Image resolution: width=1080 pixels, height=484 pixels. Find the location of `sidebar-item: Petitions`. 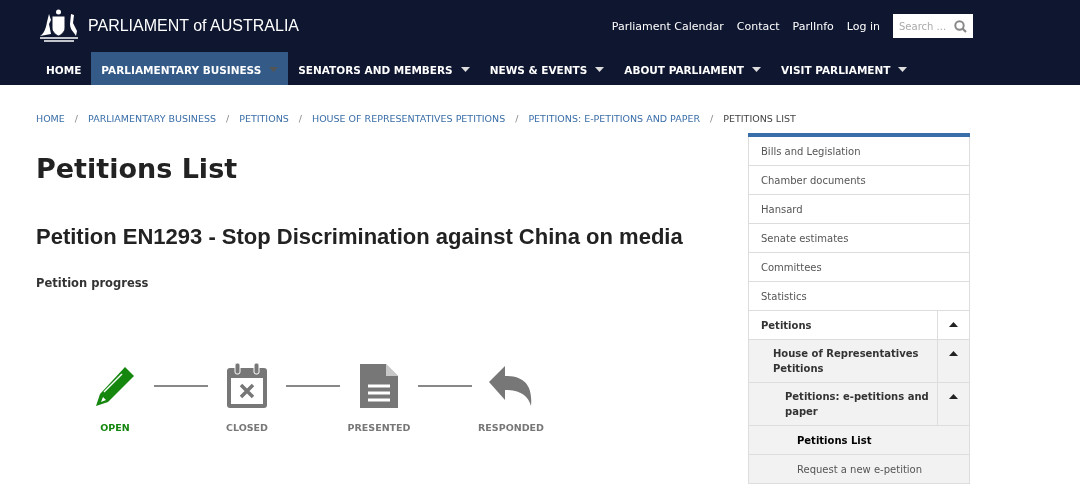

sidebar-item: Petitions is located at coordinates (859, 325).